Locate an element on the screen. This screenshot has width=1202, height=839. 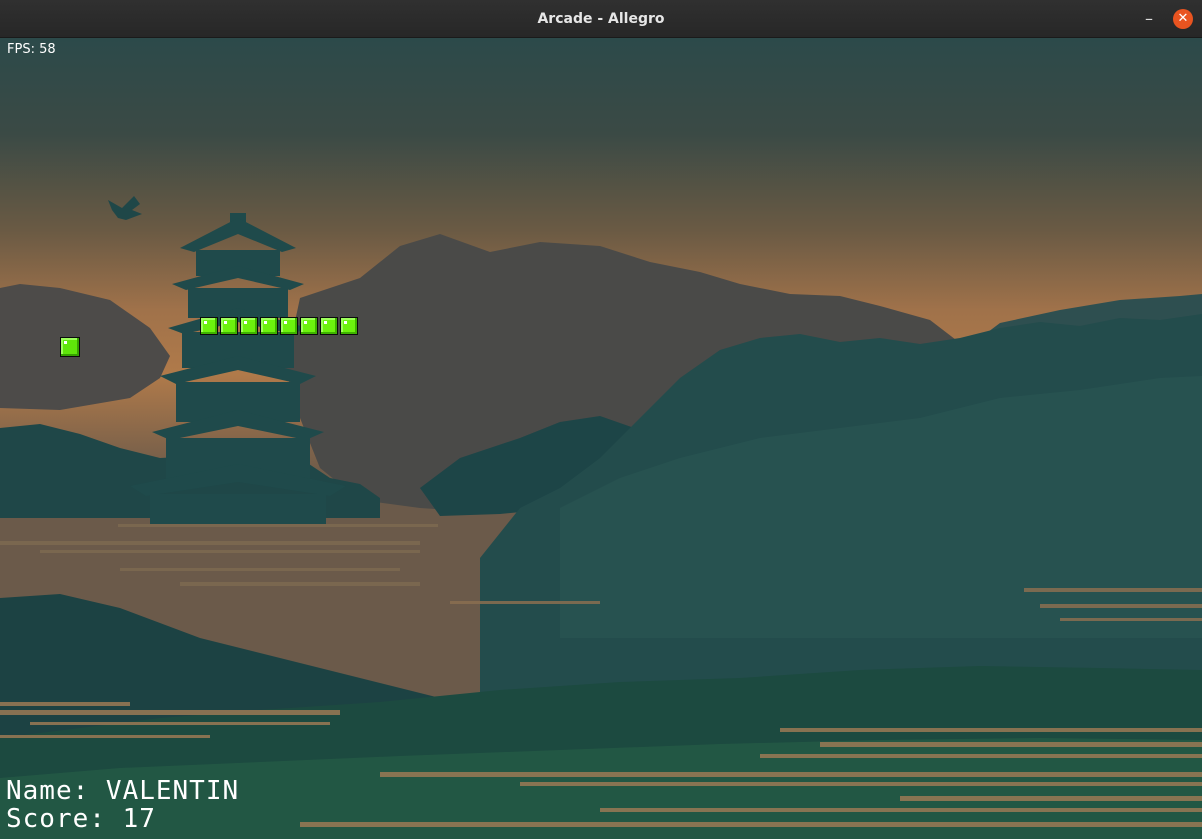
player-name-label: Name: VALENTIN is located at coordinates (123, 791).